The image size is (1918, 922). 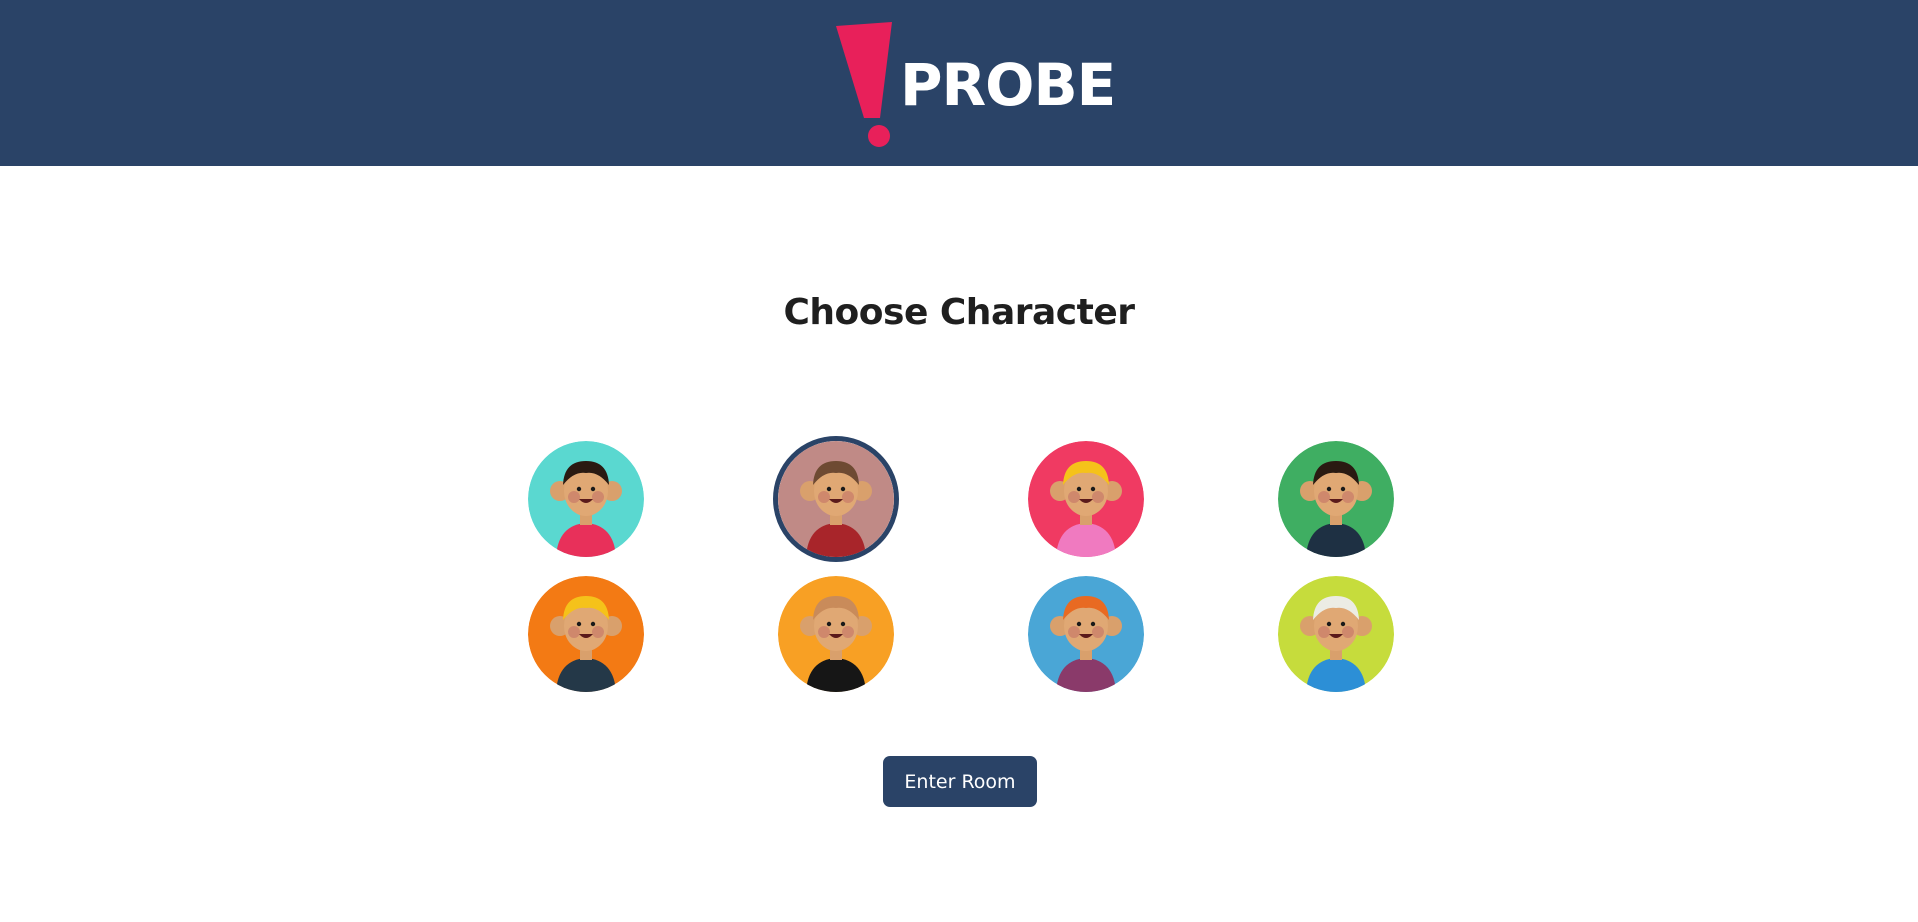 What do you see at coordinates (836, 499) in the screenshot?
I see `character-avatar-sunglasses-girl` at bounding box center [836, 499].